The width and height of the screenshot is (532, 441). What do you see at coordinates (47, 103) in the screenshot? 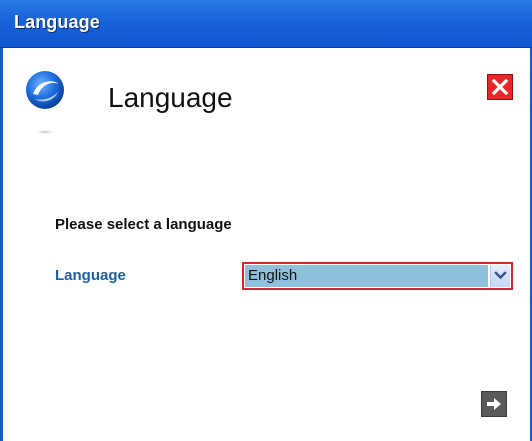
I see `blue-swirl-logo-icon` at bounding box center [47, 103].